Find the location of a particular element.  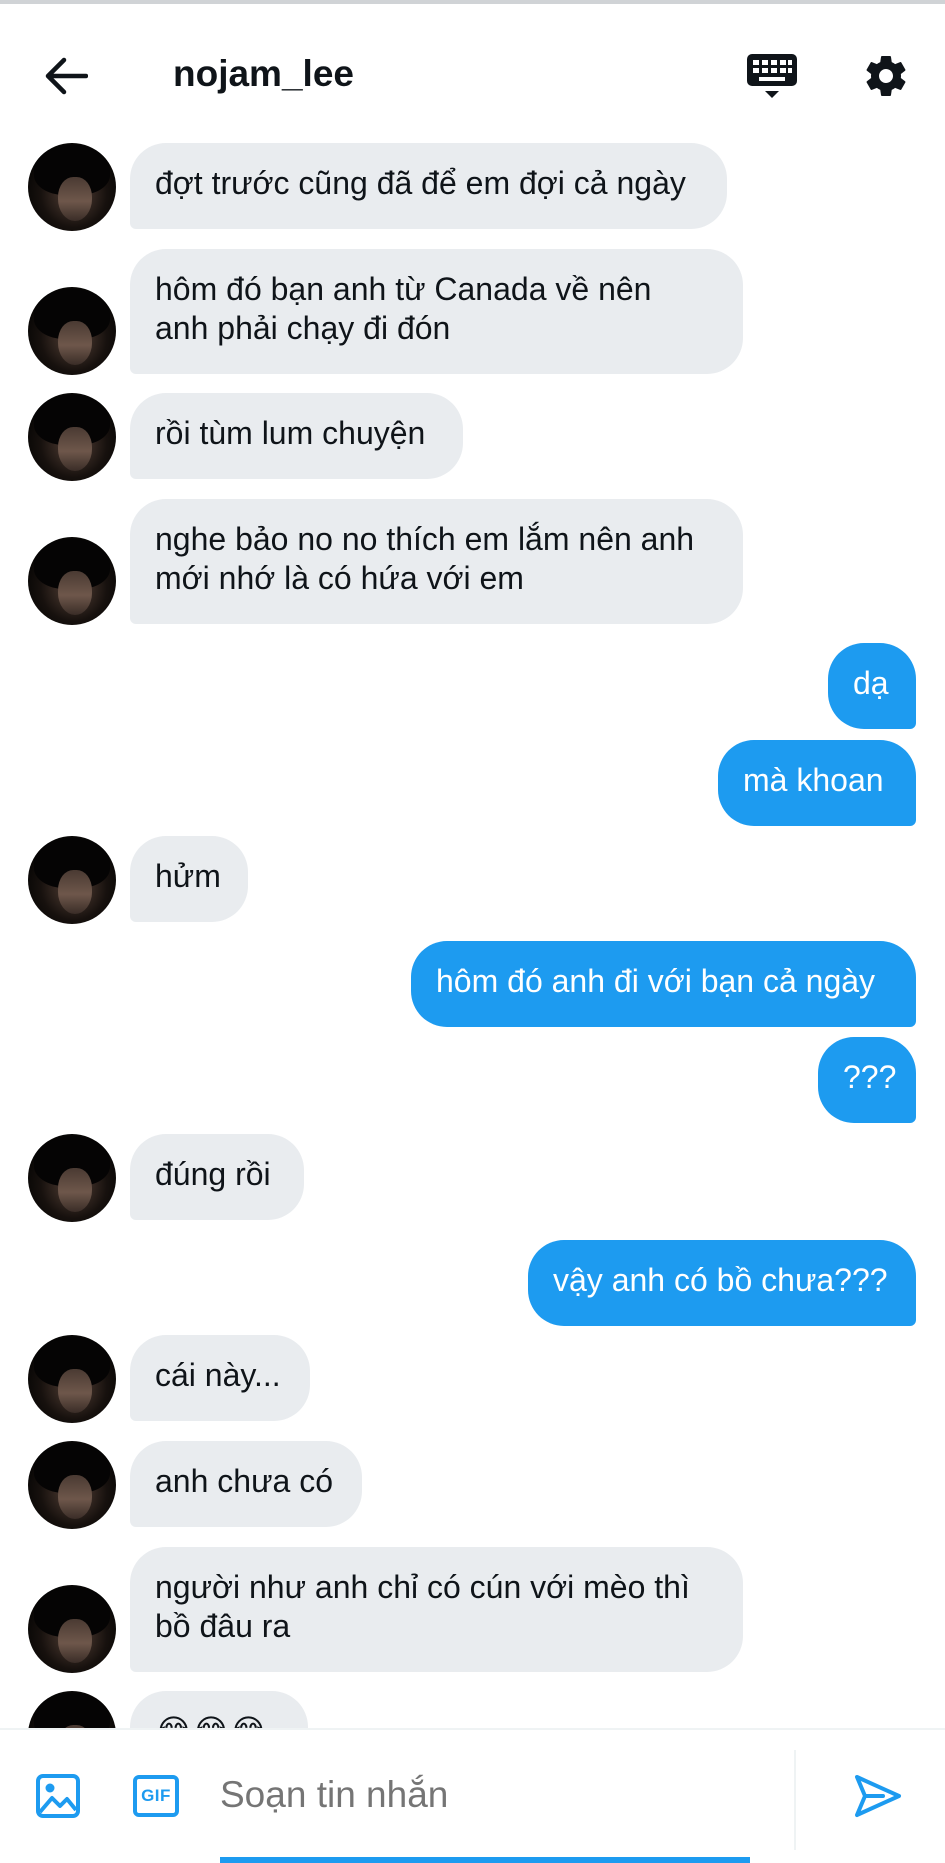

keyboard-button is located at coordinates (772, 76).